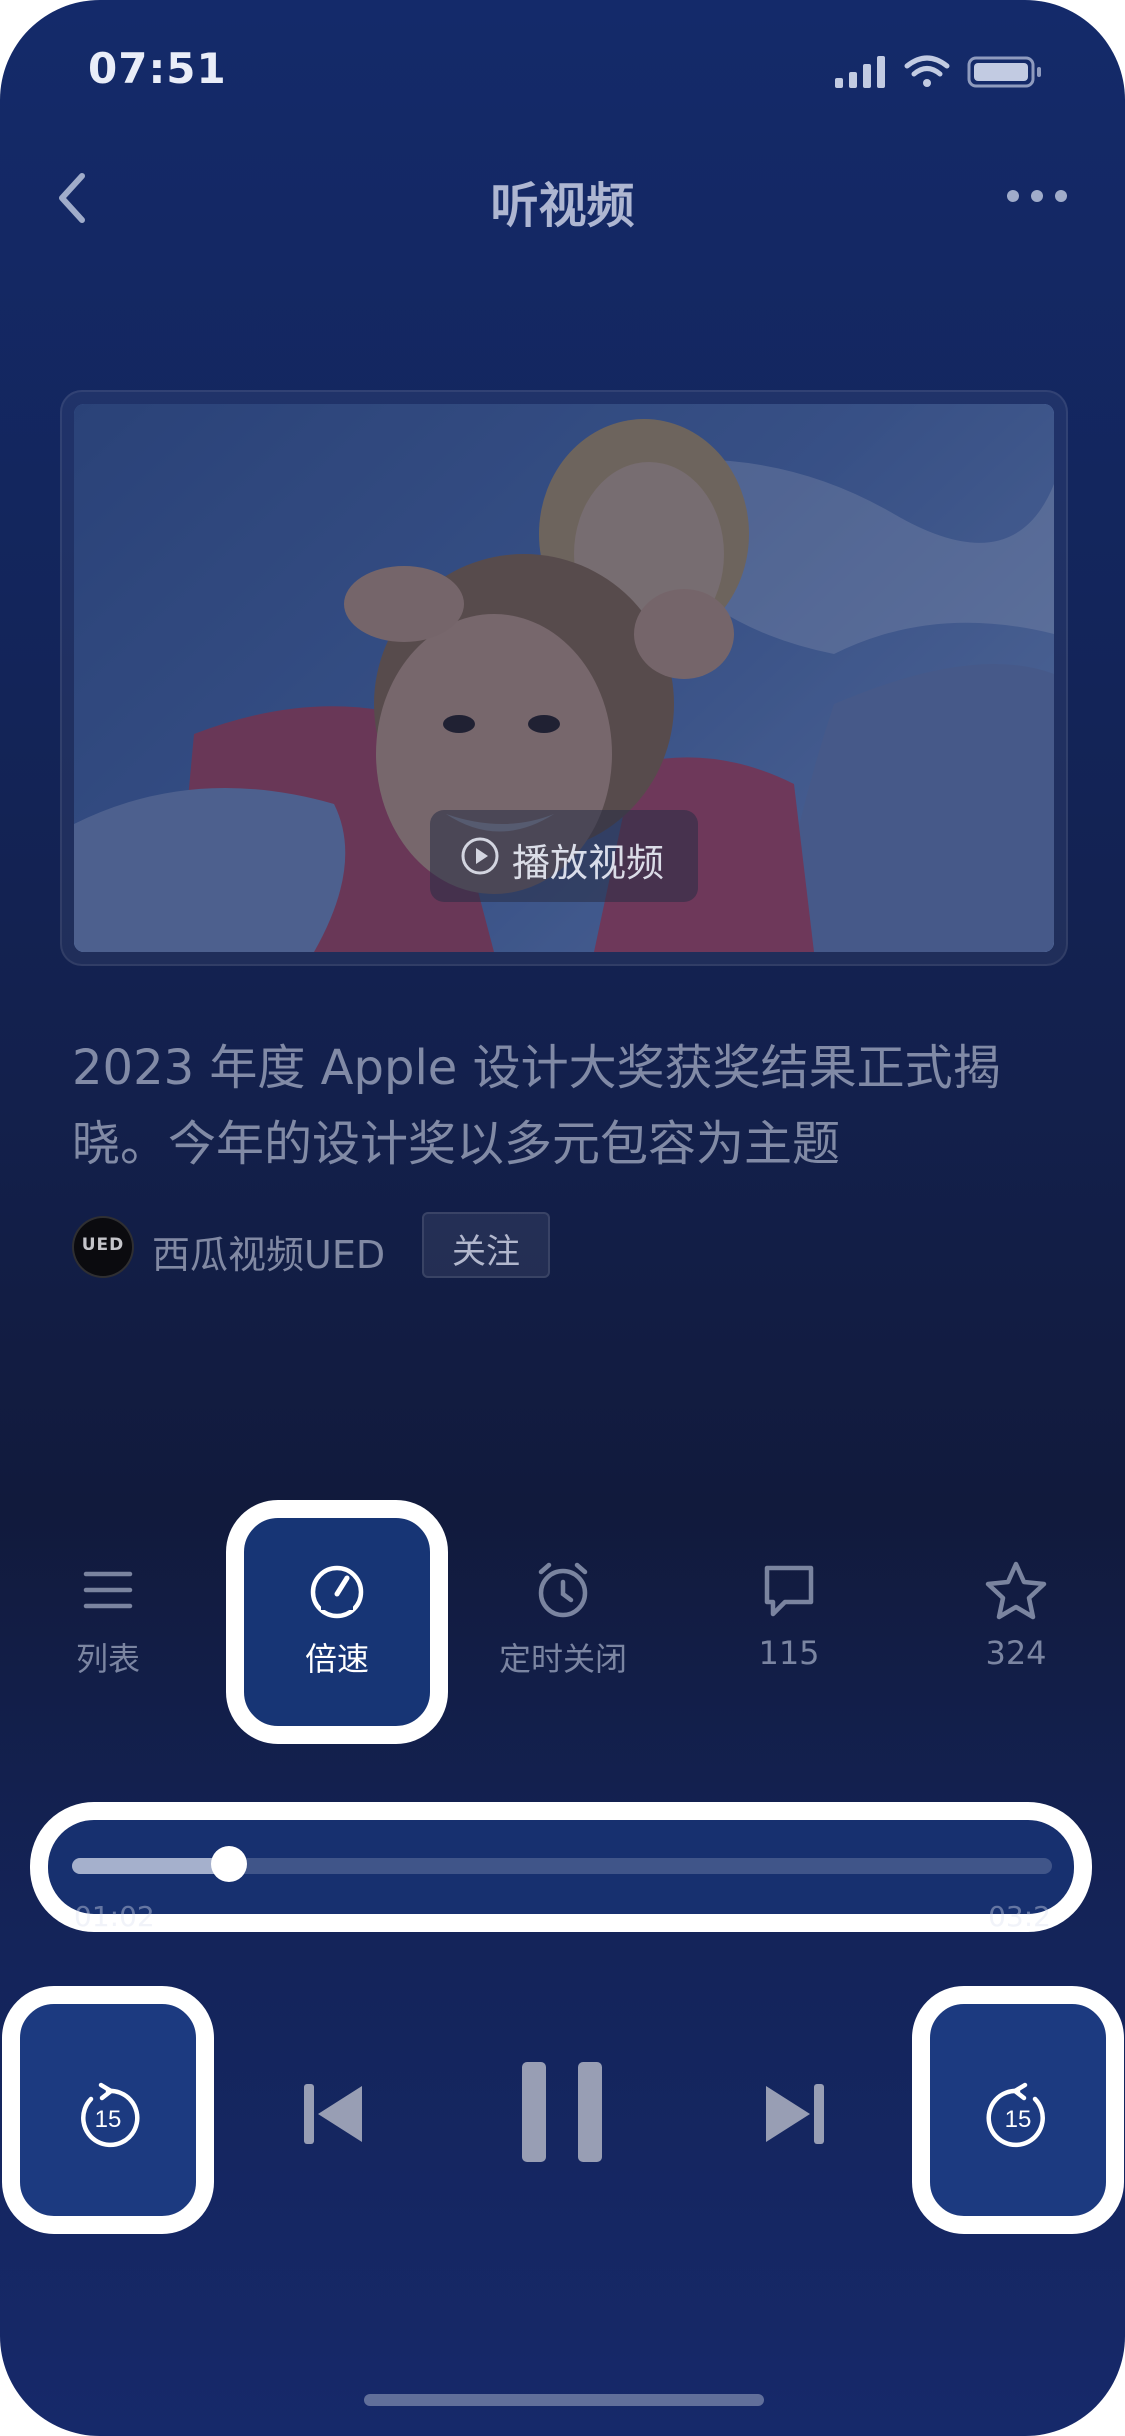  Describe the element at coordinates (562, 1659) in the screenshot. I see `action-label-timer: 定时关闭` at that location.